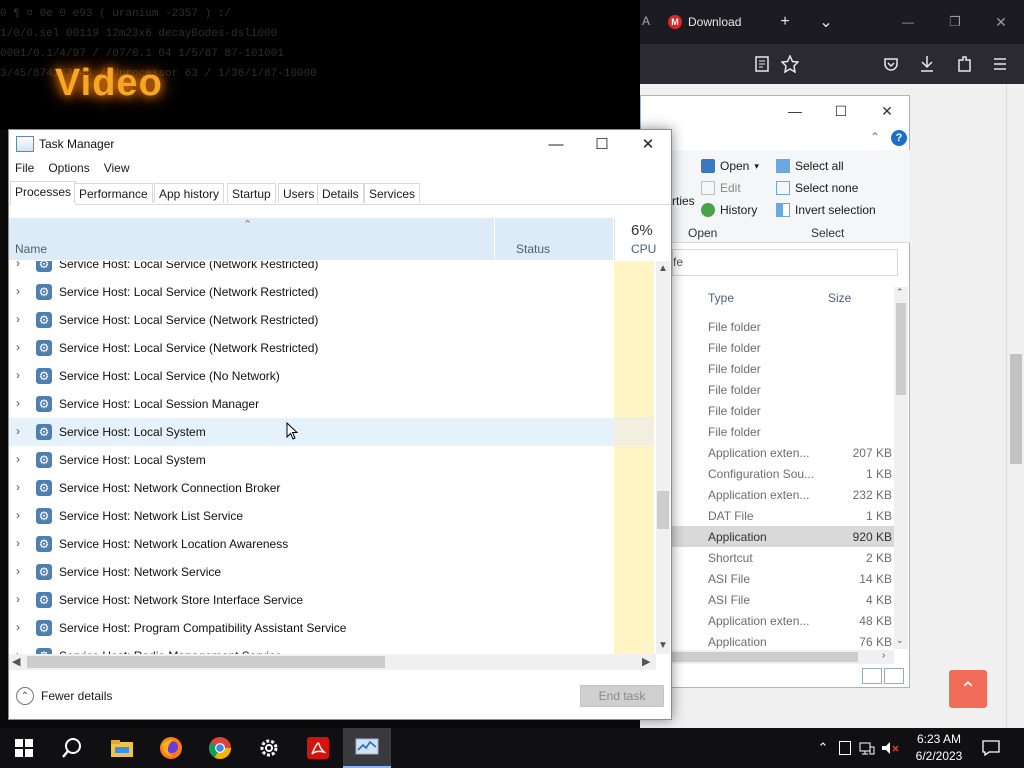 Image resolution: width=1024 pixels, height=768 pixels. Describe the element at coordinates (646, 661) in the screenshot. I see `scroll-right-icon: ▶` at that location.